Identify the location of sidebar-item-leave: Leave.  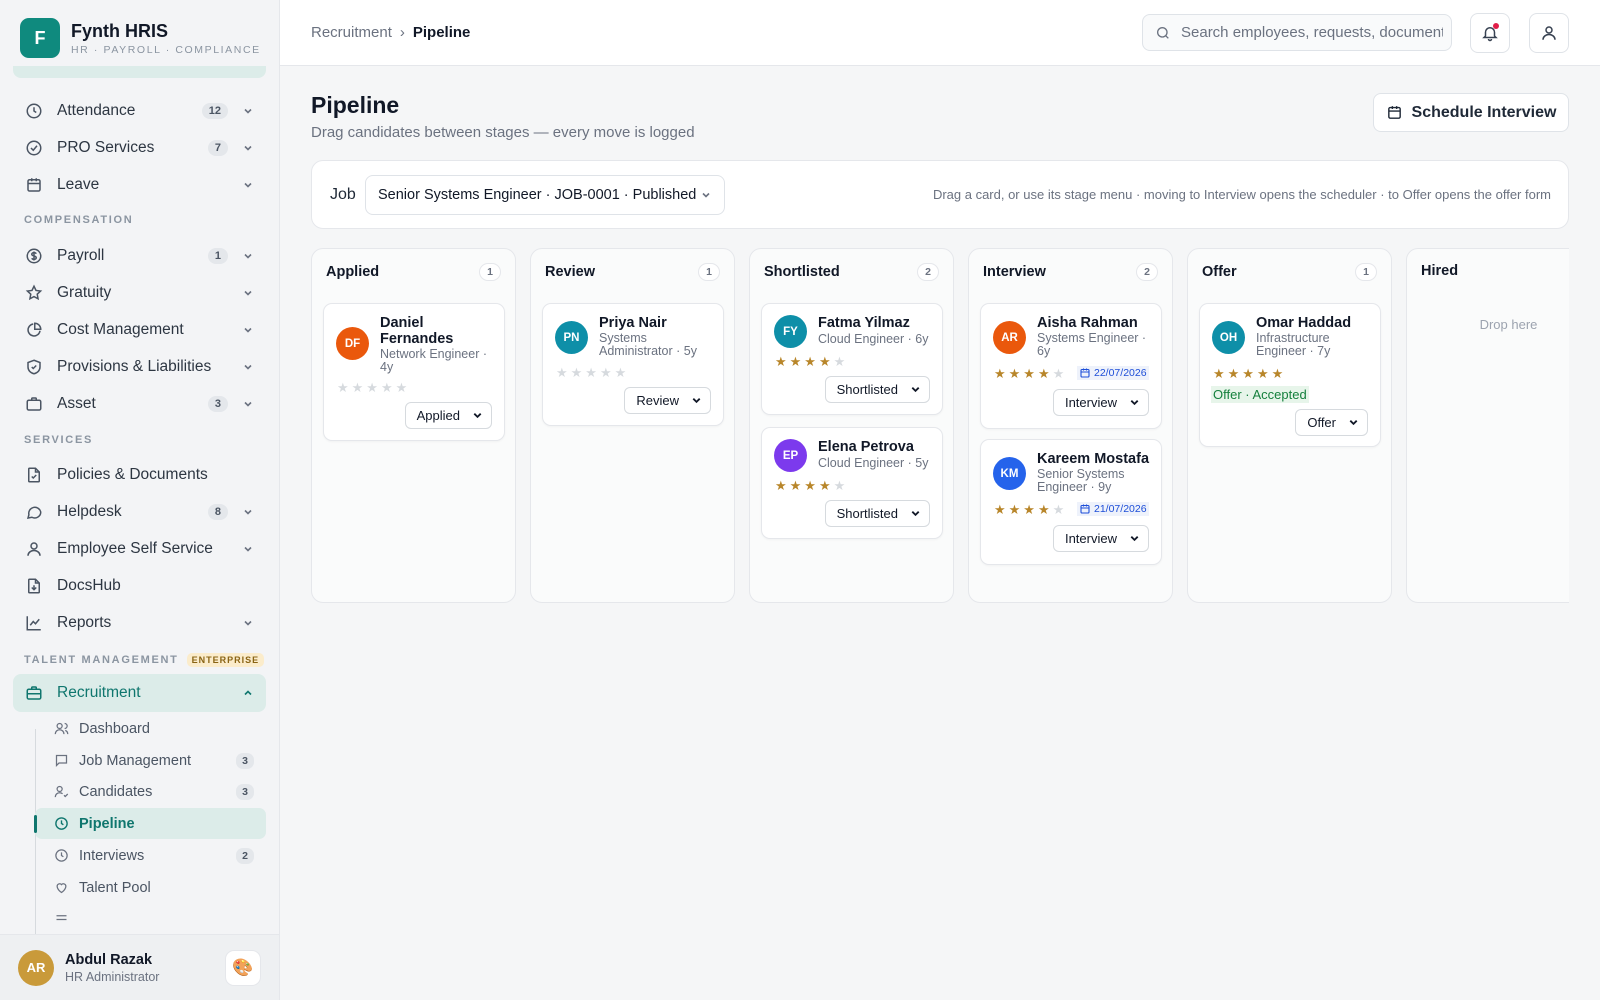
(139, 185).